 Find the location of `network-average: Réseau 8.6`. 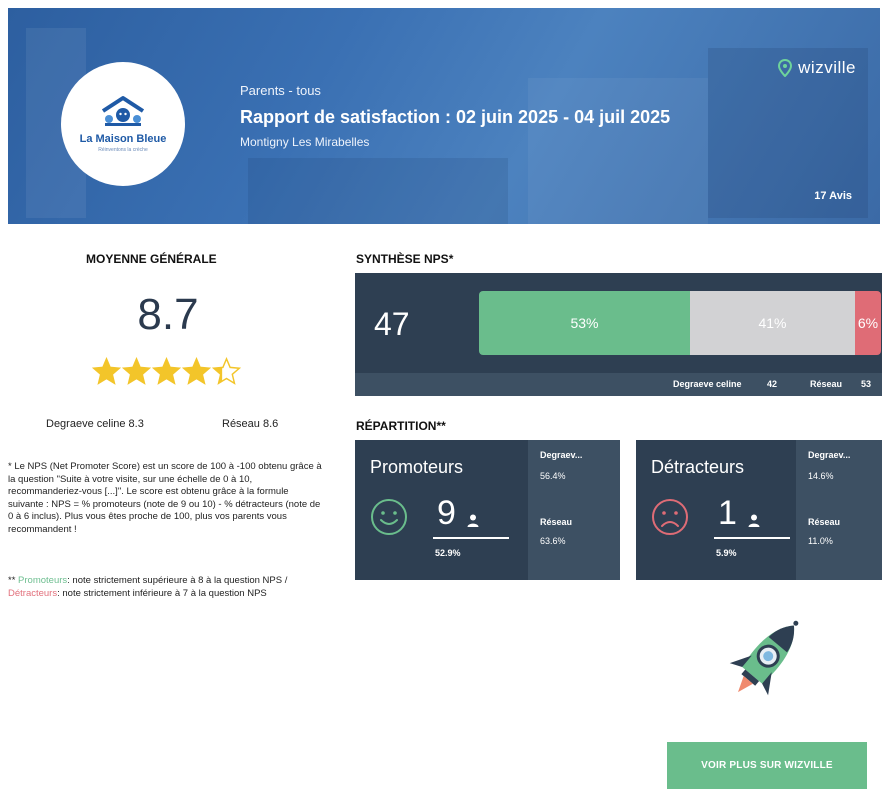

network-average: Réseau 8.6 is located at coordinates (250, 424).